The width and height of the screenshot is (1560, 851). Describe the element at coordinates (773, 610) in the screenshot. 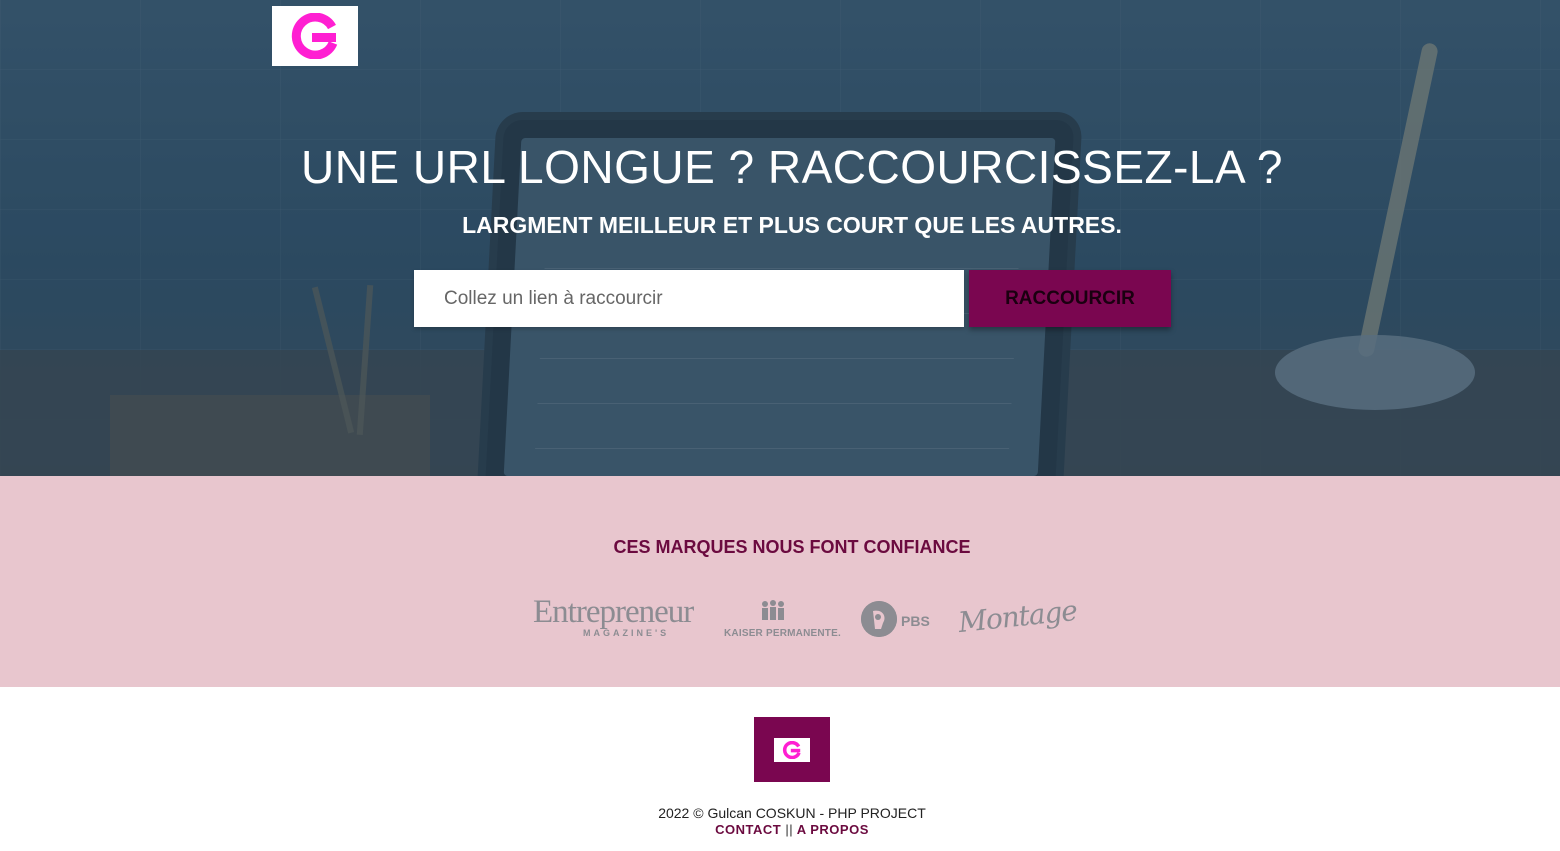

I see `kaiser-people-icon` at that location.